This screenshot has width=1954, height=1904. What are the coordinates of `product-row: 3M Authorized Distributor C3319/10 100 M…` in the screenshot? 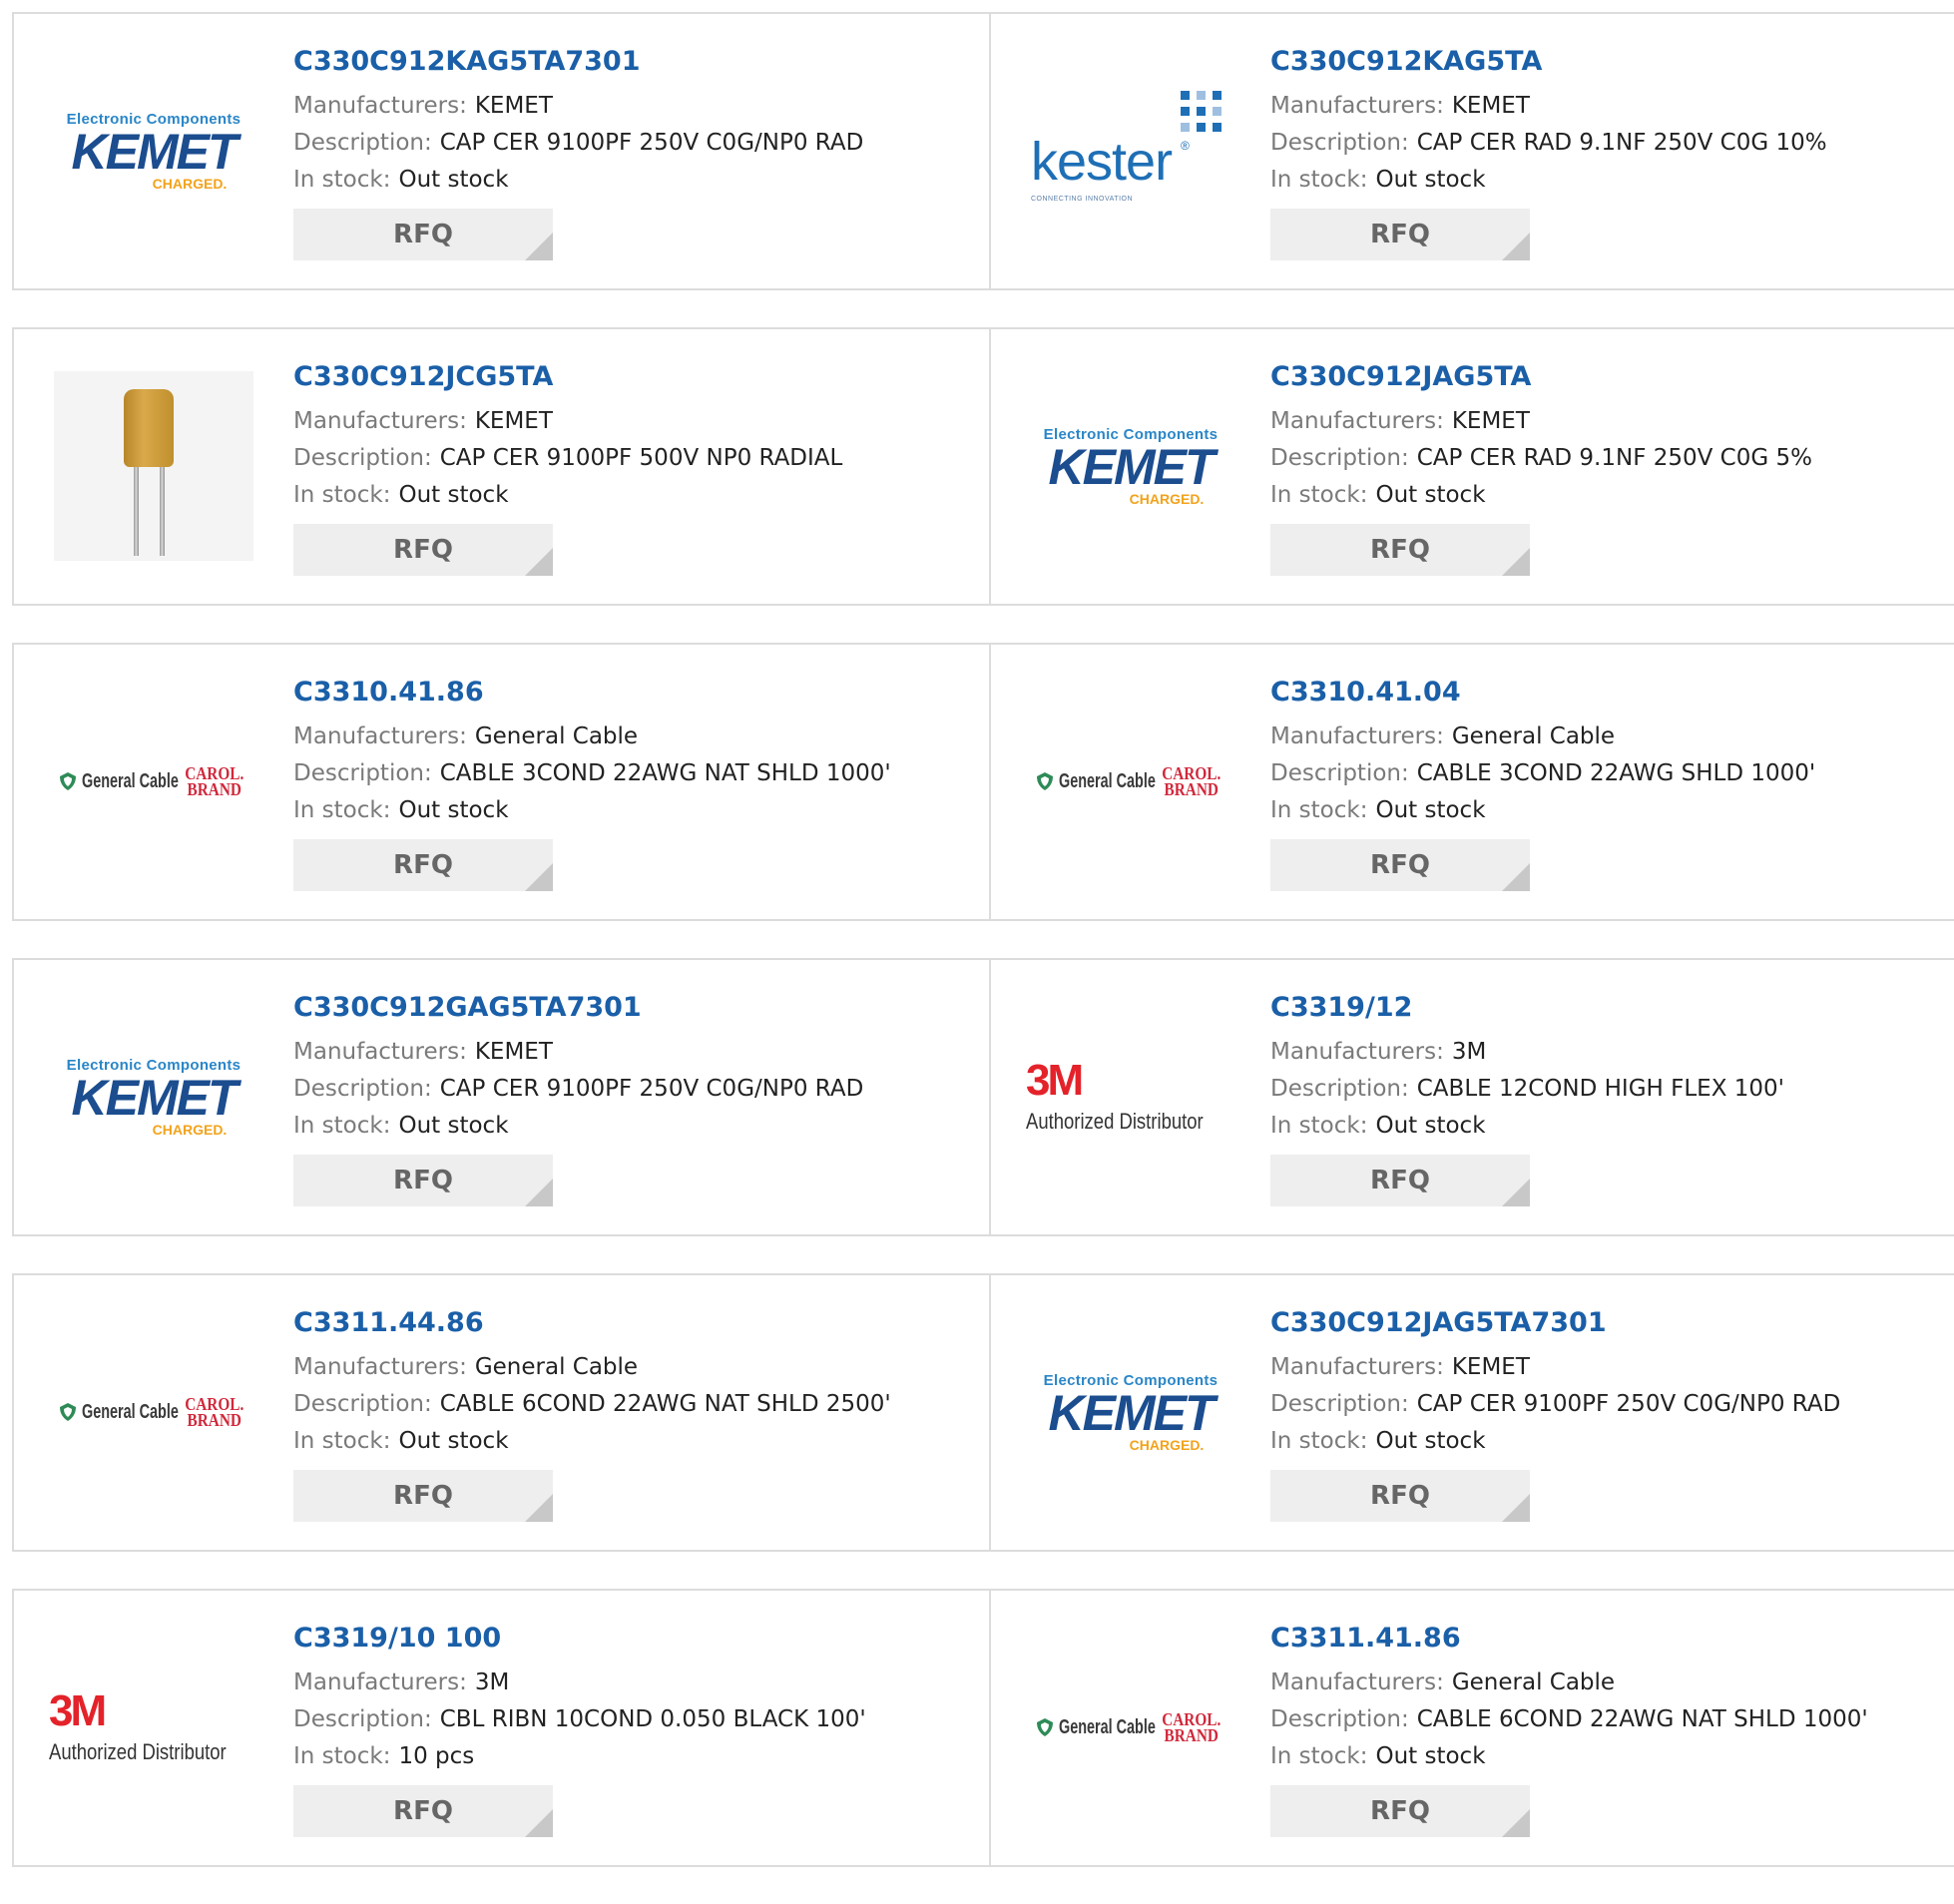 It's located at (983, 1728).